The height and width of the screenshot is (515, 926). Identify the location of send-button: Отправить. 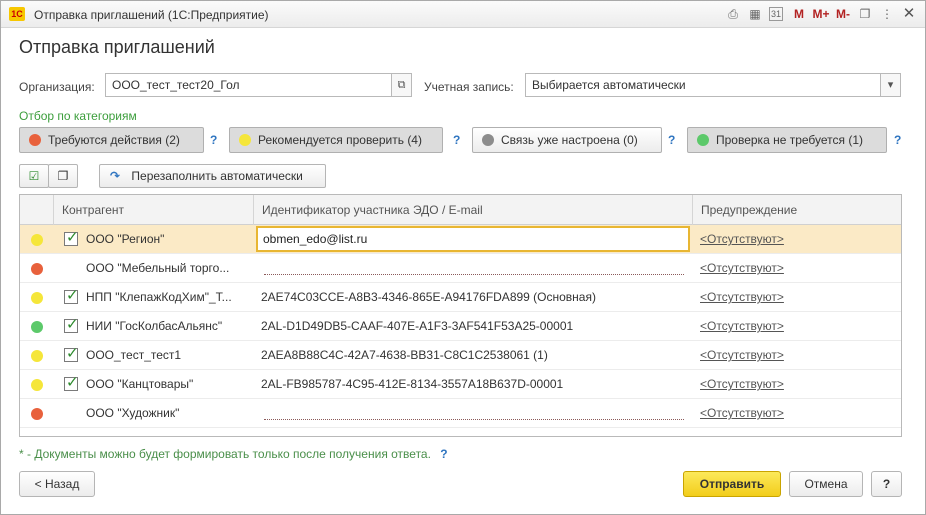
(732, 484).